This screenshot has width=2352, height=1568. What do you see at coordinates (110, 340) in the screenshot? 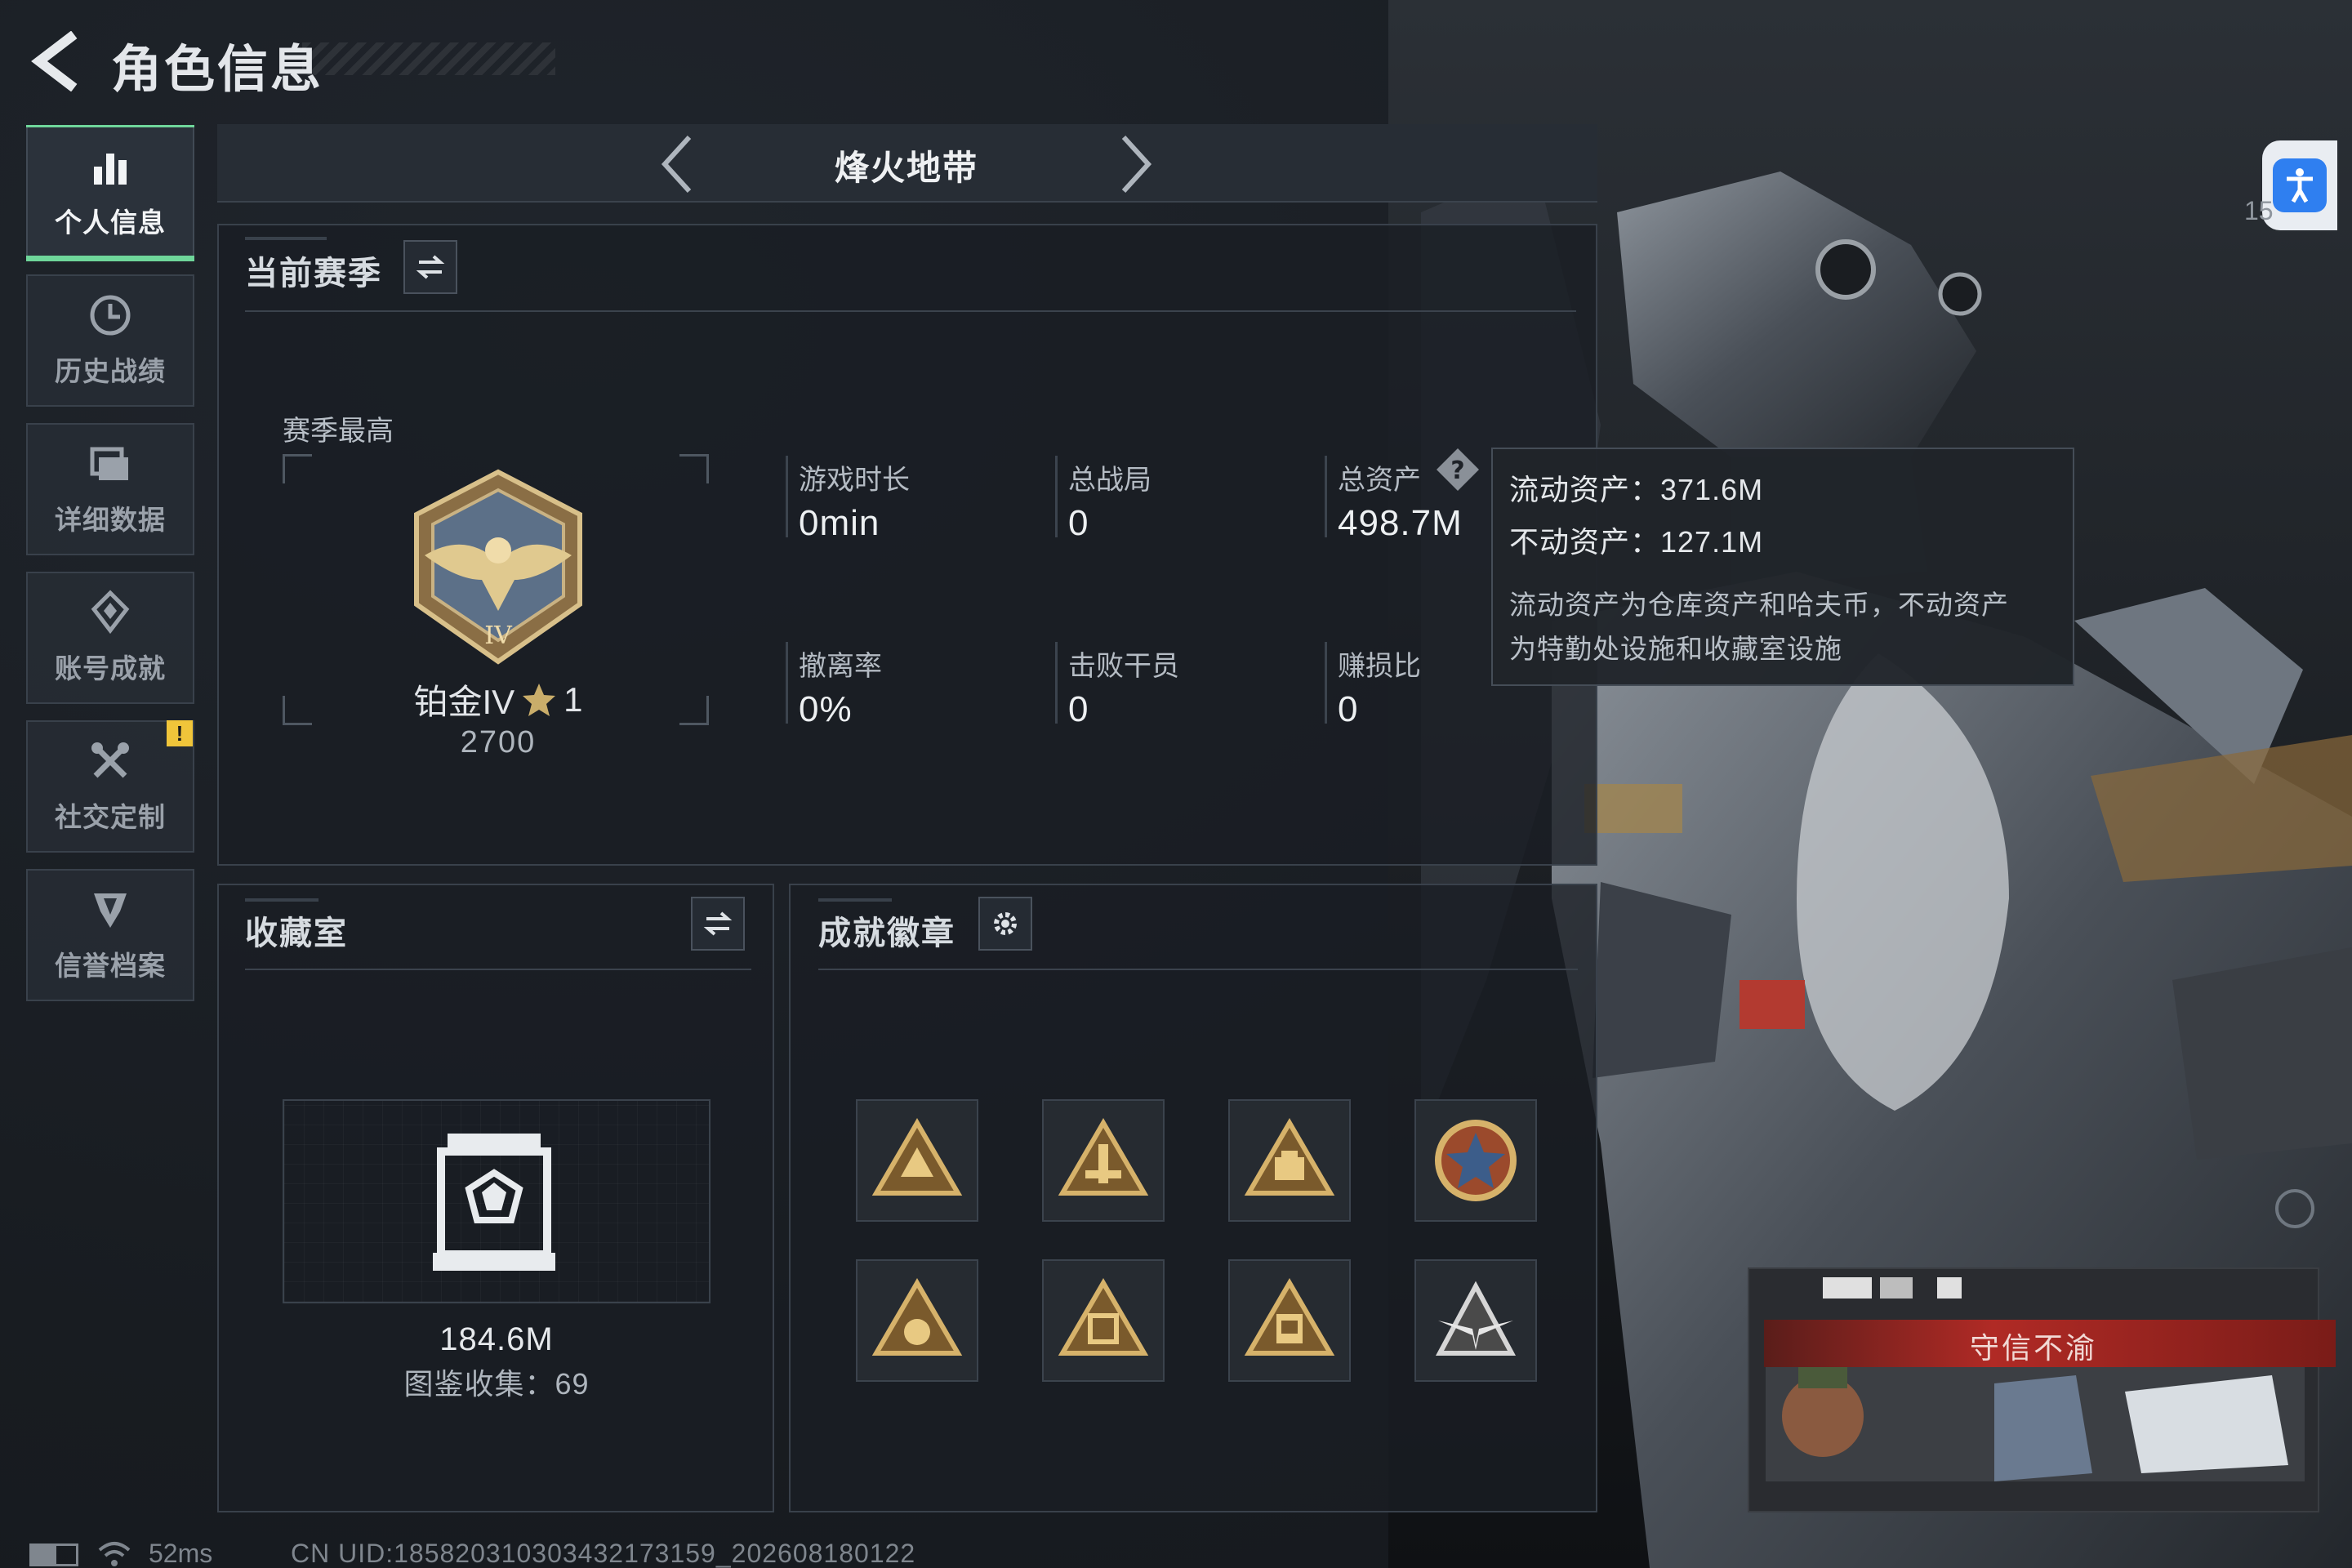
I see `nav-item-history: 历史战绩` at bounding box center [110, 340].